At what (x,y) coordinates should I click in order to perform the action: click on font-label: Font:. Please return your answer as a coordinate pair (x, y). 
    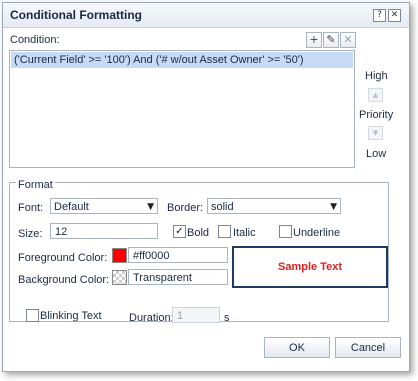
    Looking at the image, I should click on (31, 208).